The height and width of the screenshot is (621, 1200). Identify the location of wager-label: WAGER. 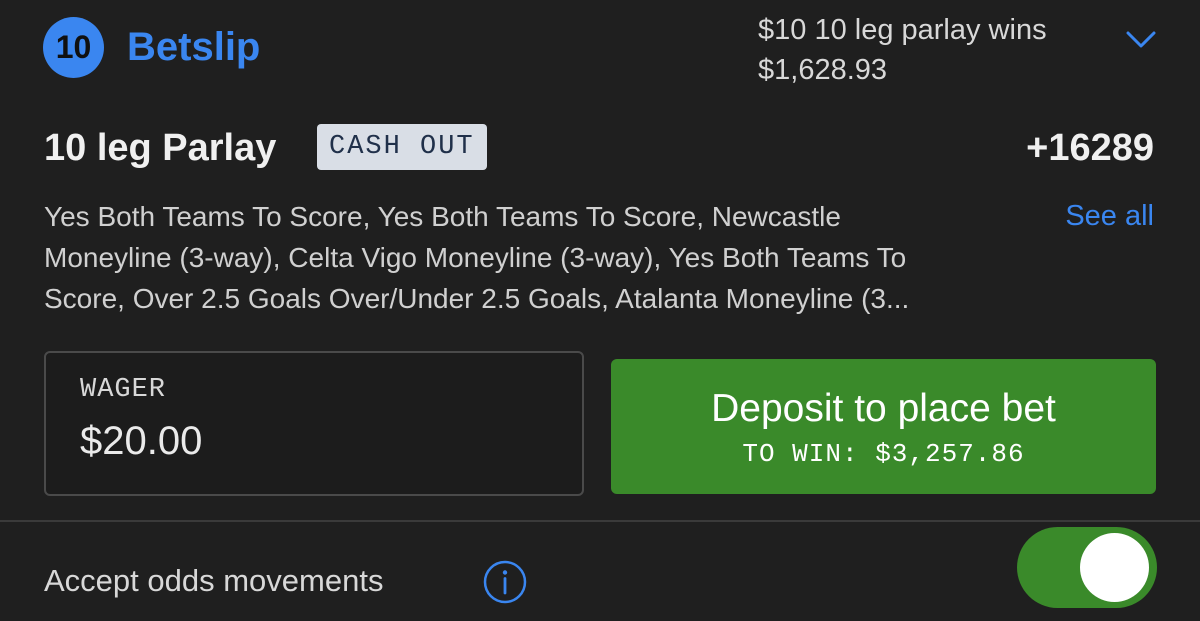
(123, 390).